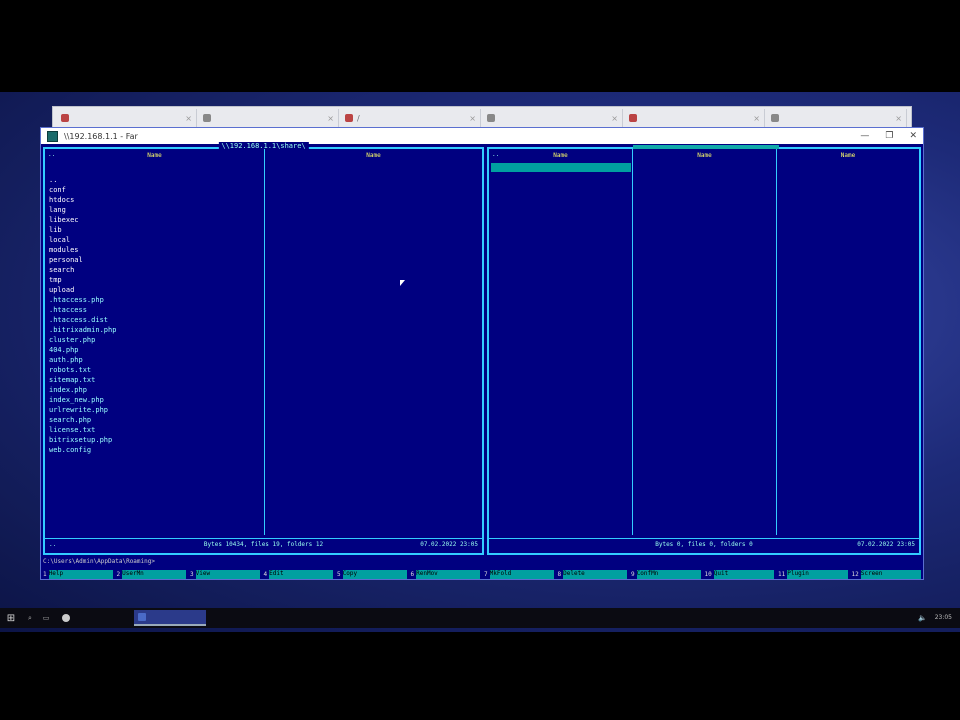 Image resolution: width=960 pixels, height=720 pixels. What do you see at coordinates (82, 190) in the screenshot?
I see `file-list-item: conf` at bounding box center [82, 190].